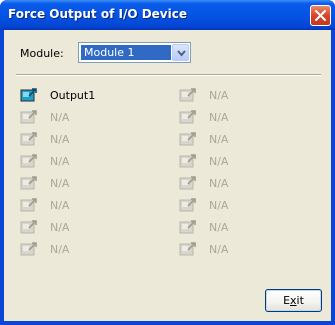 The image size is (335, 325). I want to click on output-label: Output1, so click(73, 95).